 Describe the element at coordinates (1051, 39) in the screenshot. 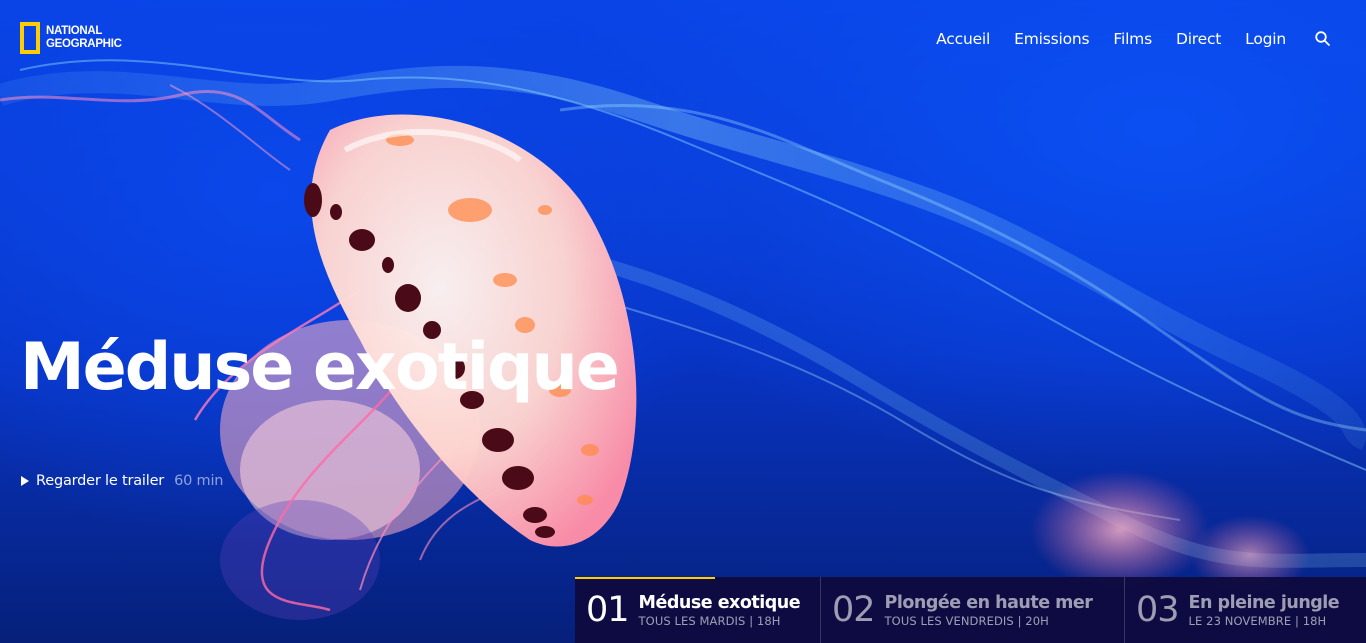

I see `nav-item-emissions: Emissions` at that location.